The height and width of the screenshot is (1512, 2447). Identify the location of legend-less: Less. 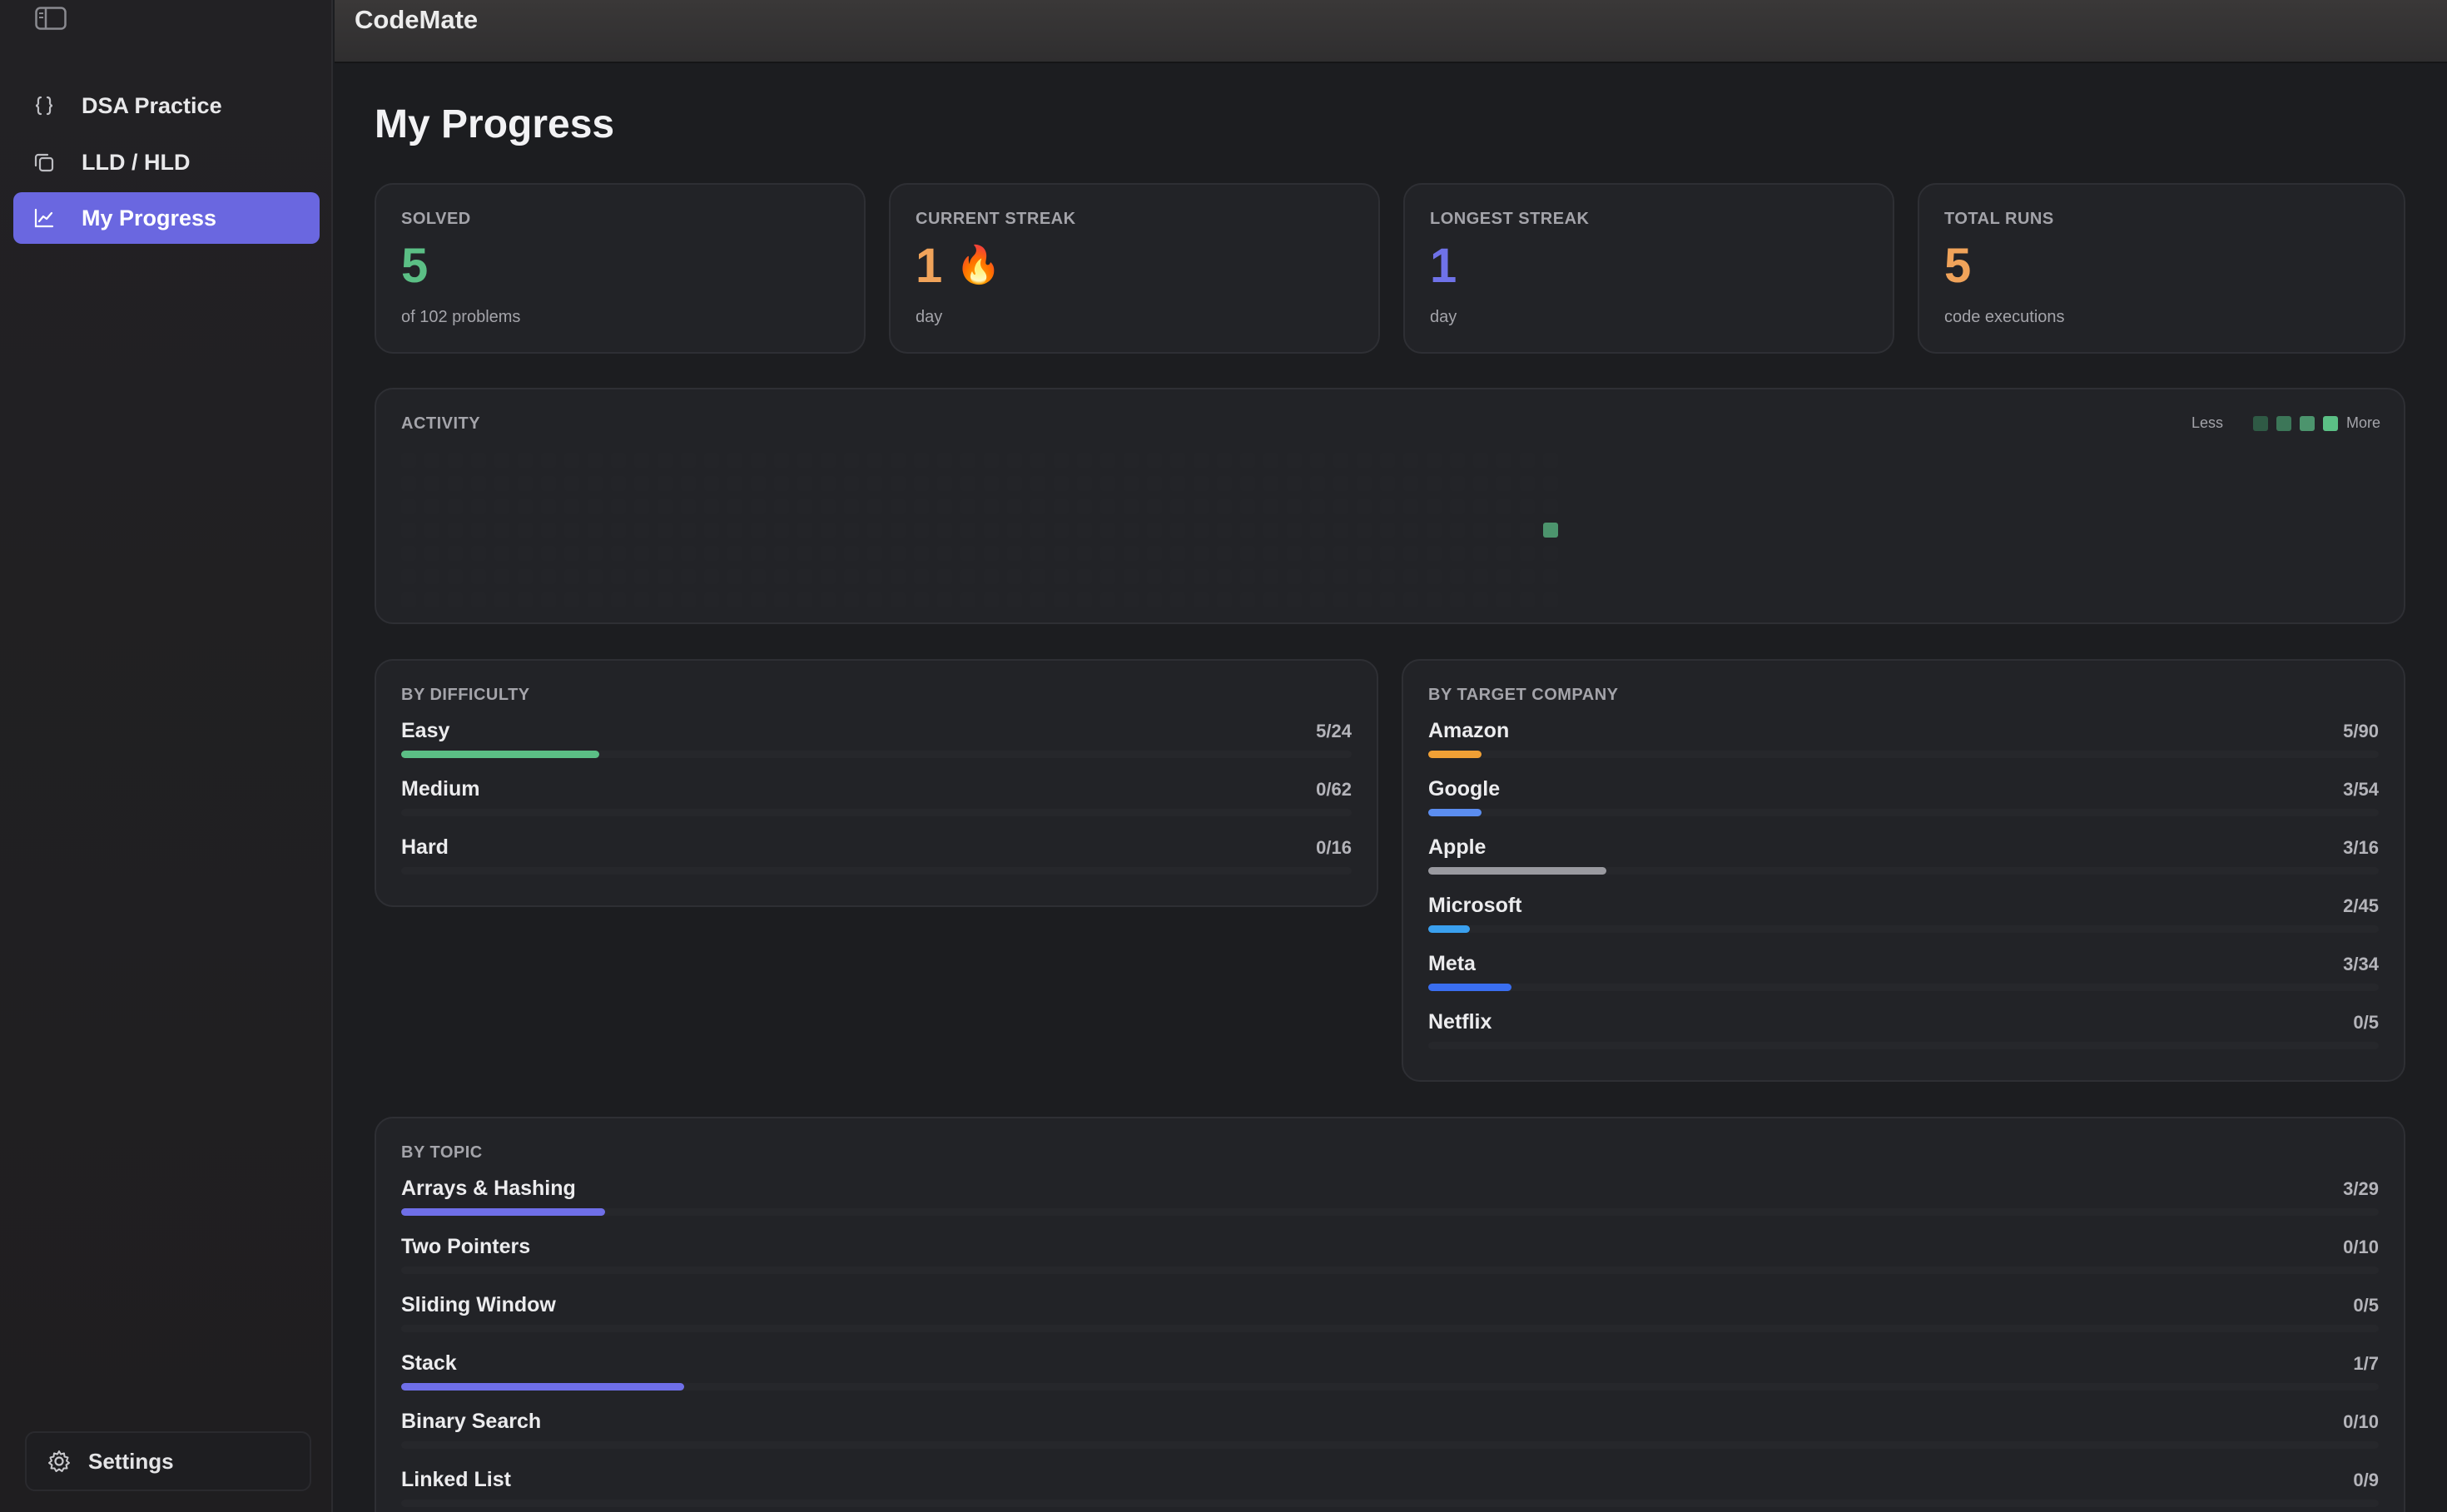
(2207, 422).